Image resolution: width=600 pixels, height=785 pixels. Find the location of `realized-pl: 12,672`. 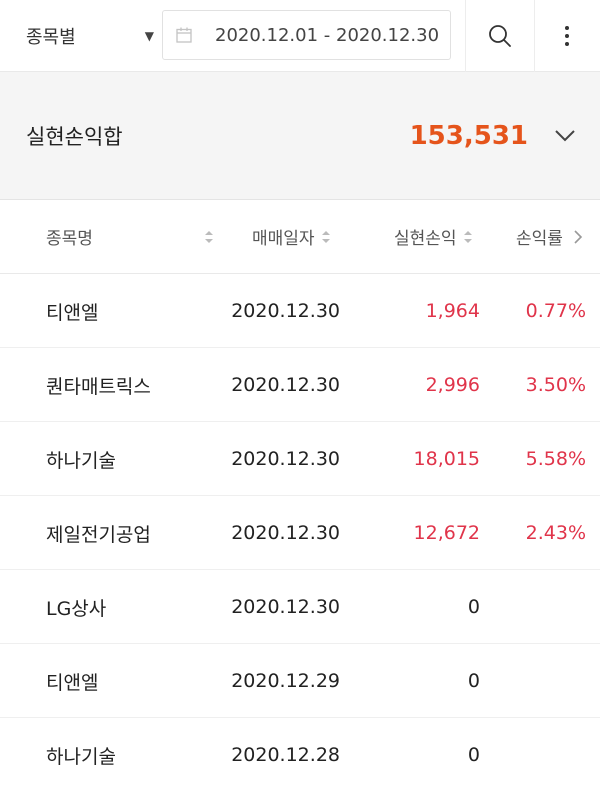

realized-pl: 12,672 is located at coordinates (446, 533).